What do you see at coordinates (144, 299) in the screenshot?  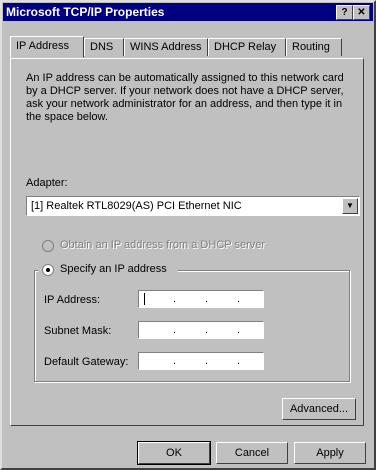 I see `text-caret` at bounding box center [144, 299].